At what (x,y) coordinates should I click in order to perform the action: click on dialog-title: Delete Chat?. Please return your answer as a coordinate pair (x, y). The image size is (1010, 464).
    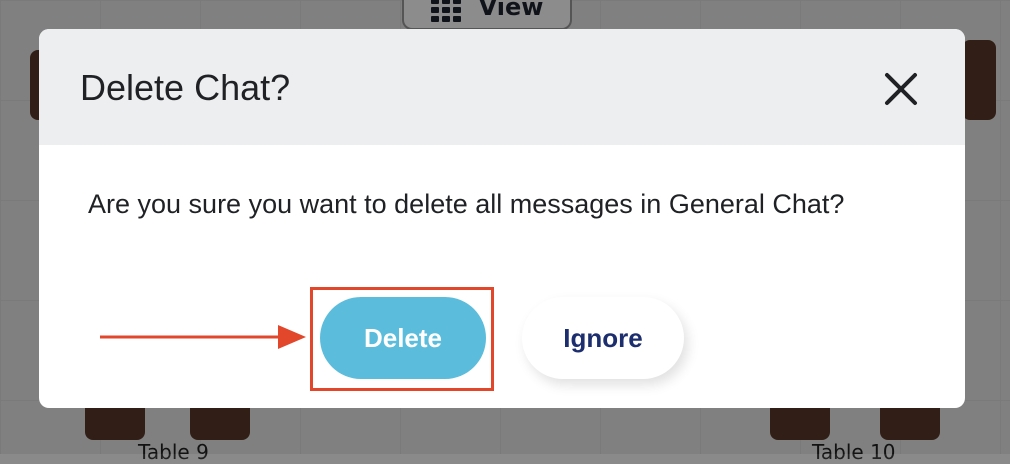
    Looking at the image, I should click on (185, 87).